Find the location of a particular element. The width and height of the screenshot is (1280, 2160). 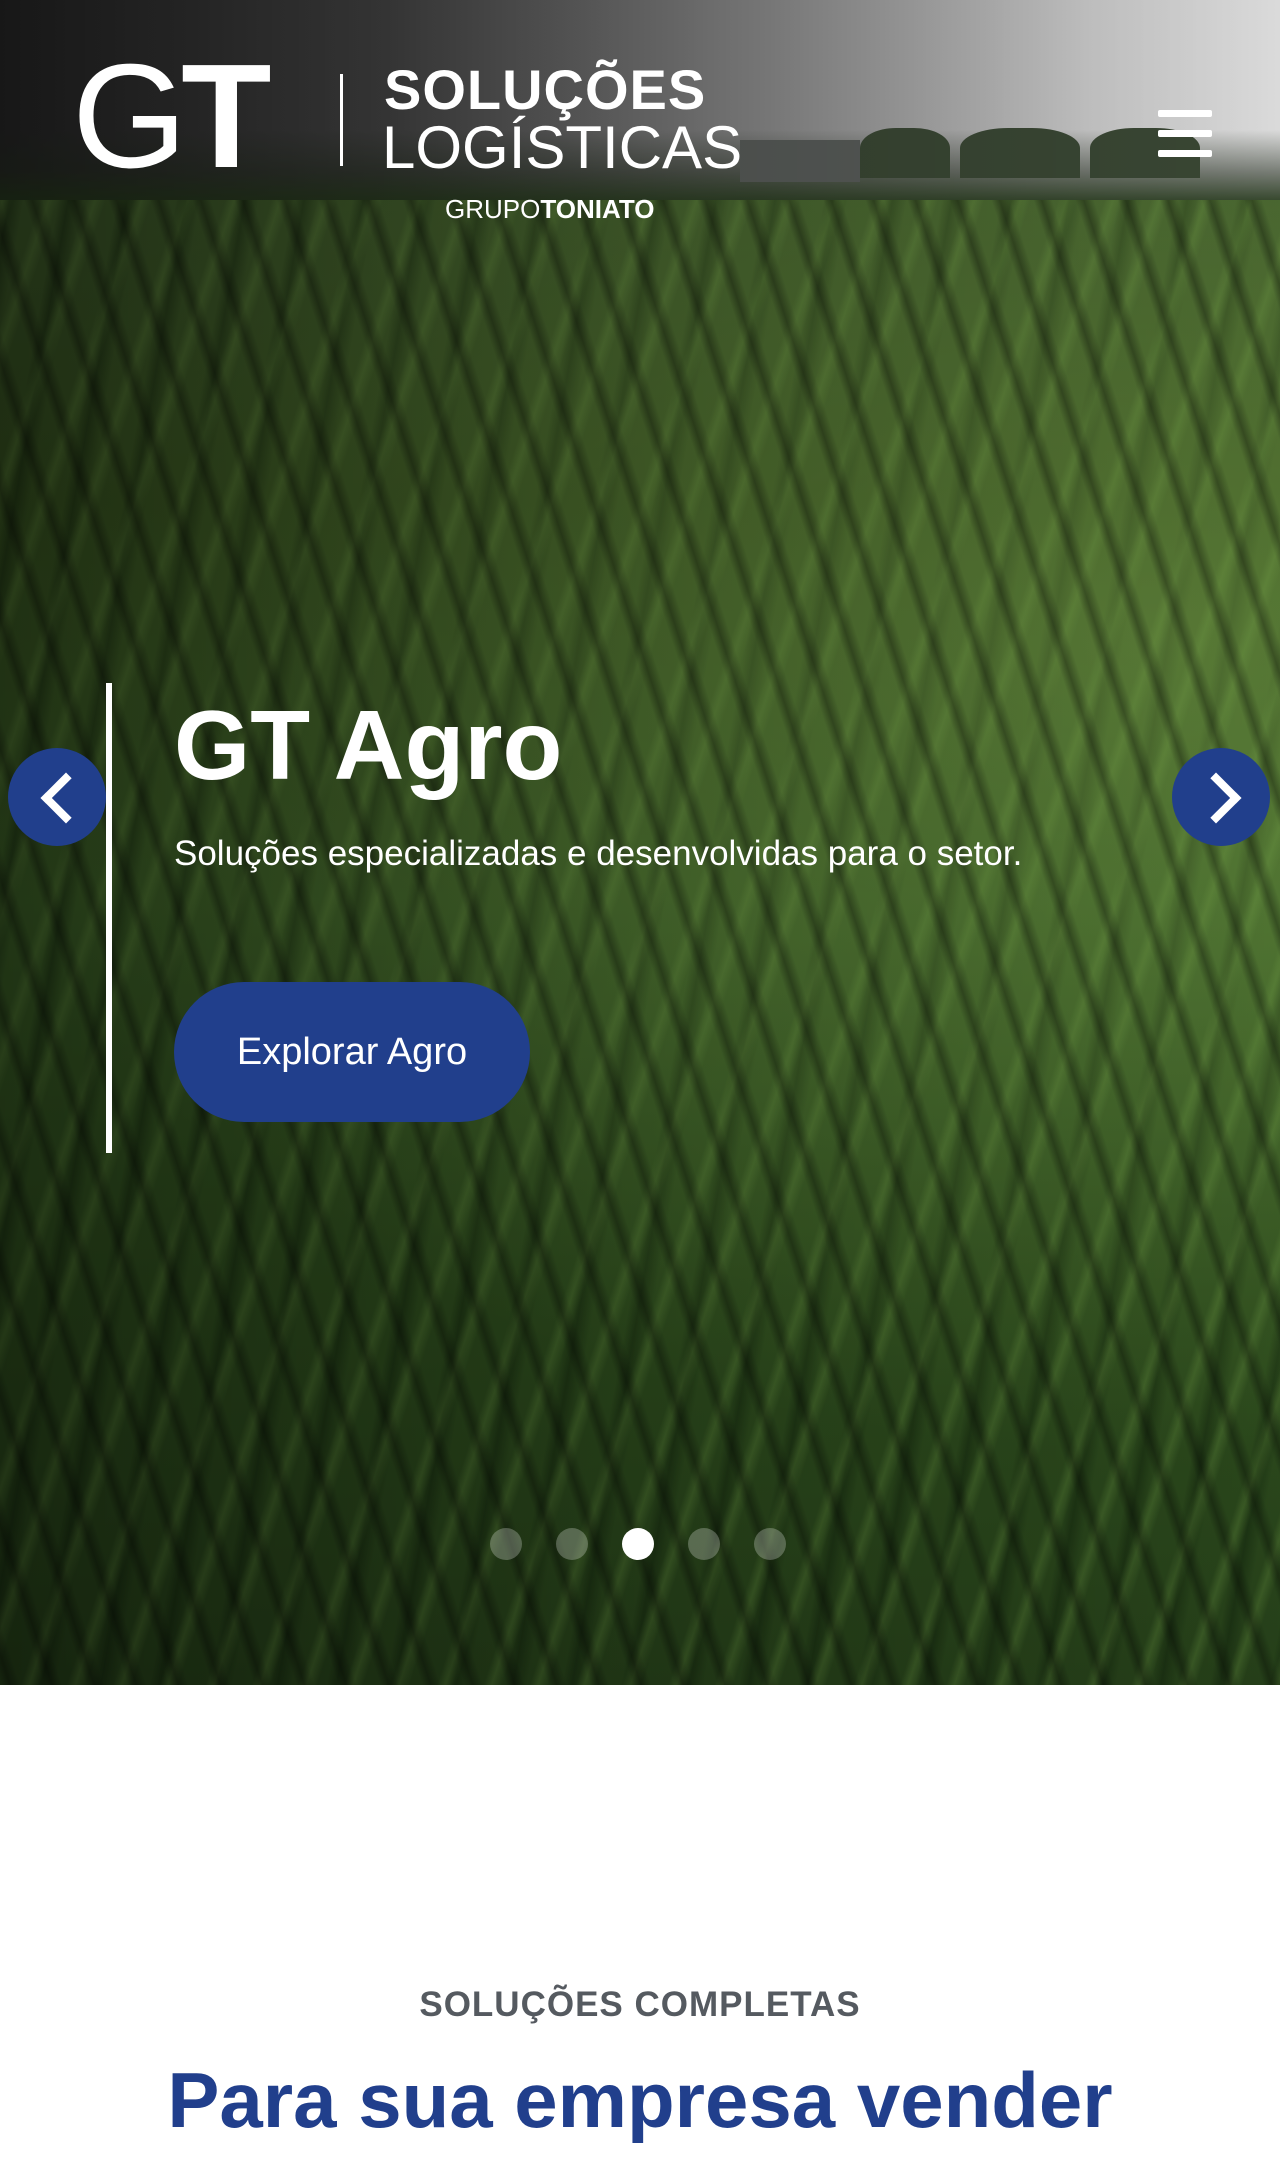

logo-group-name: GRUPOTONIATO is located at coordinates (549, 209).